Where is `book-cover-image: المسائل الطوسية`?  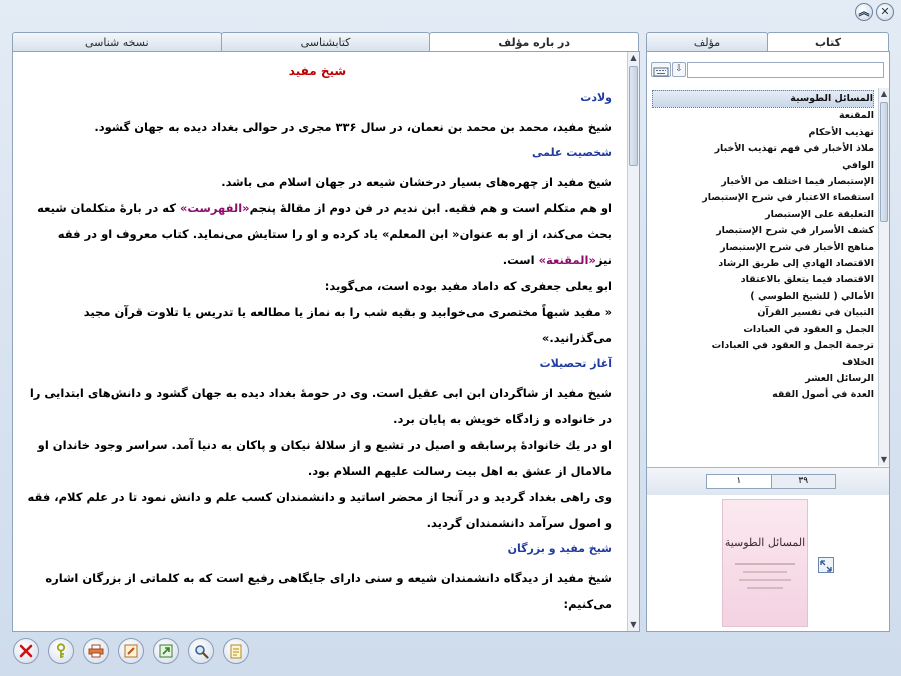 book-cover-image: المسائل الطوسية is located at coordinates (765, 563).